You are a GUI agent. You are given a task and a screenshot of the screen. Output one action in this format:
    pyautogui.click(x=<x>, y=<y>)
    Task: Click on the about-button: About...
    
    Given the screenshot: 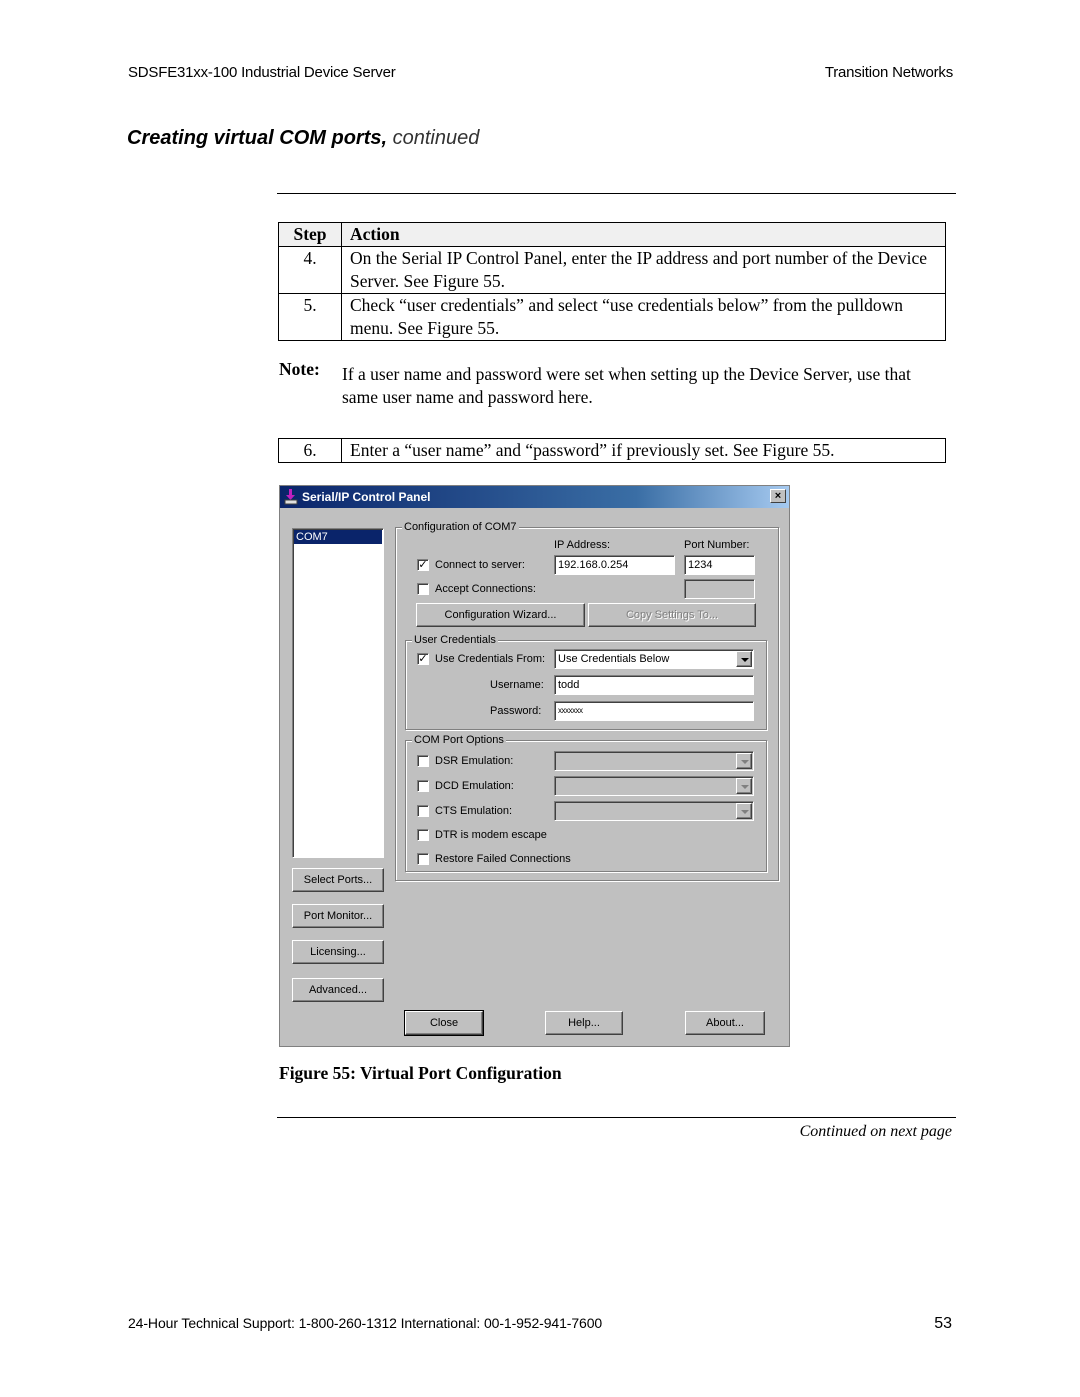 What is the action you would take?
    pyautogui.click(x=725, y=1023)
    